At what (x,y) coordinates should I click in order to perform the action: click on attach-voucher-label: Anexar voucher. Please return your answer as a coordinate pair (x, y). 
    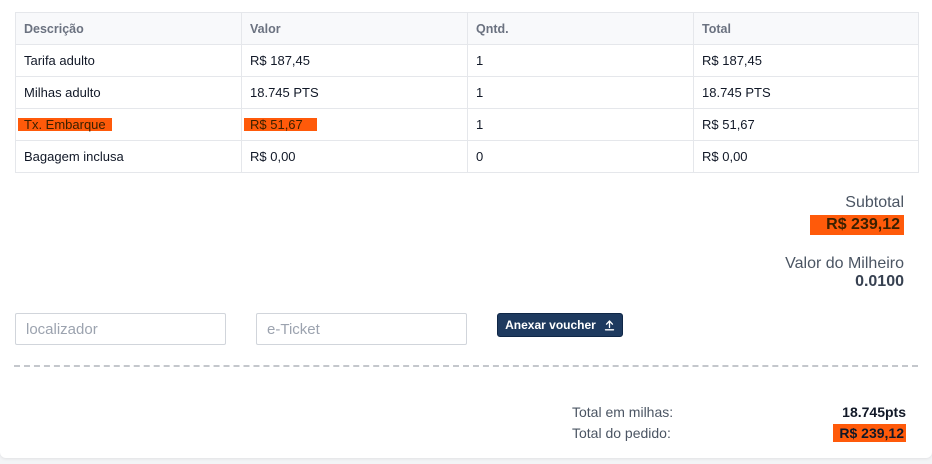
    Looking at the image, I should click on (550, 325).